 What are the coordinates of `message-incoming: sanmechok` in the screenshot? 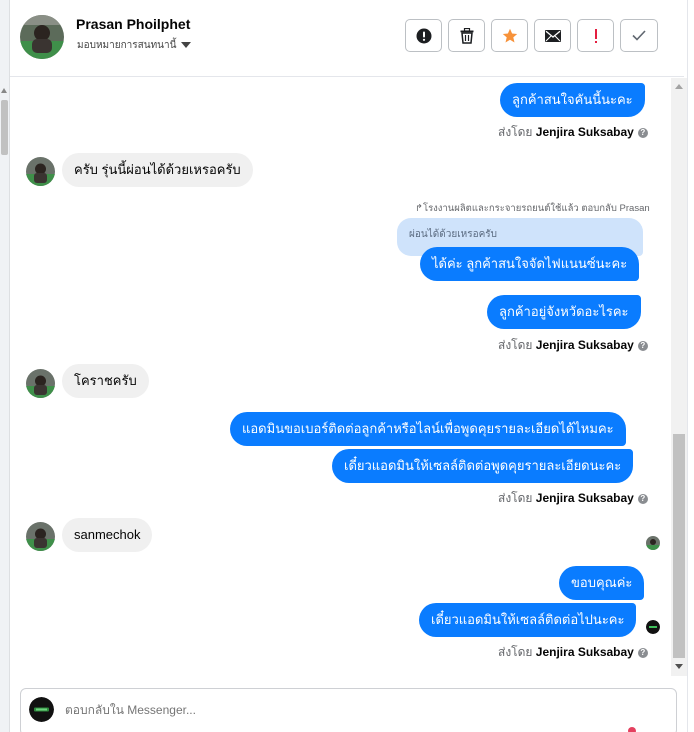 It's located at (107, 535).